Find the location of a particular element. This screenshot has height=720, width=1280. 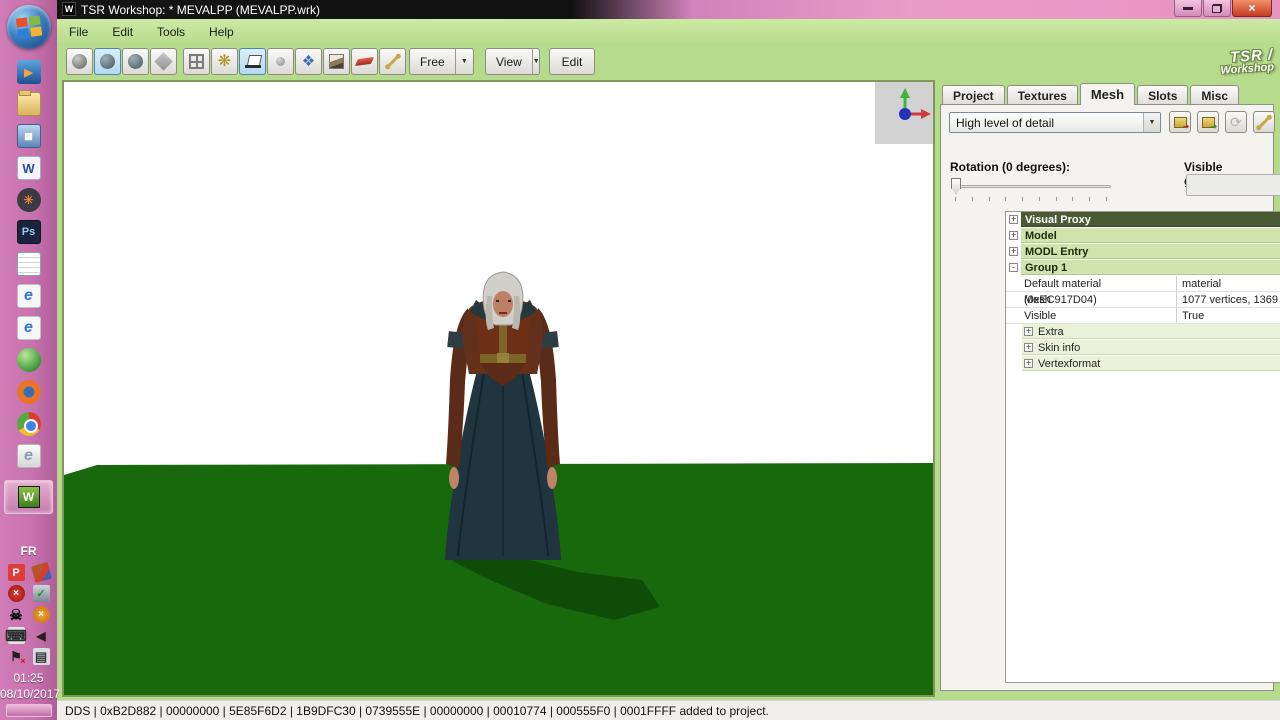

chevron-down-icon: ▼ is located at coordinates (535, 61).